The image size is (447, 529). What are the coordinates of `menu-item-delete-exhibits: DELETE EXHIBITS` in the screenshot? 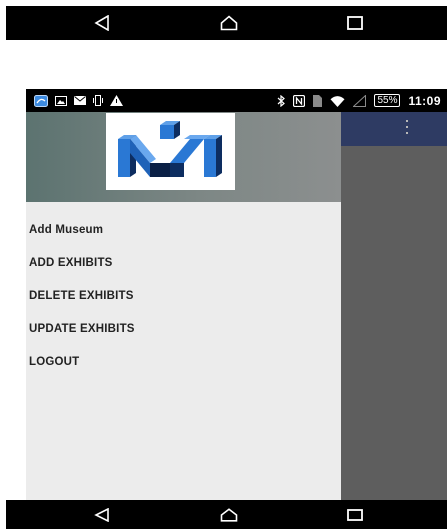 It's located at (183, 296).